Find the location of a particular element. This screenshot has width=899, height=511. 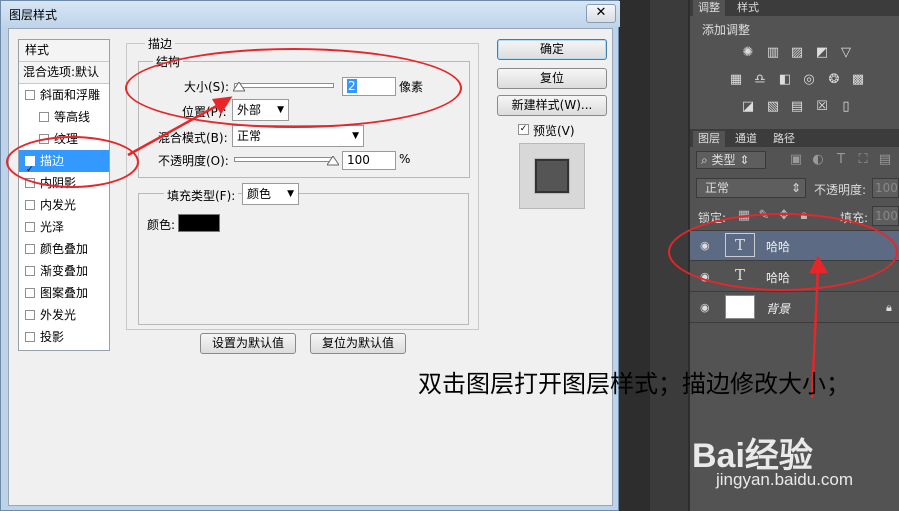

arrow-line is located at coordinates (175, 129).